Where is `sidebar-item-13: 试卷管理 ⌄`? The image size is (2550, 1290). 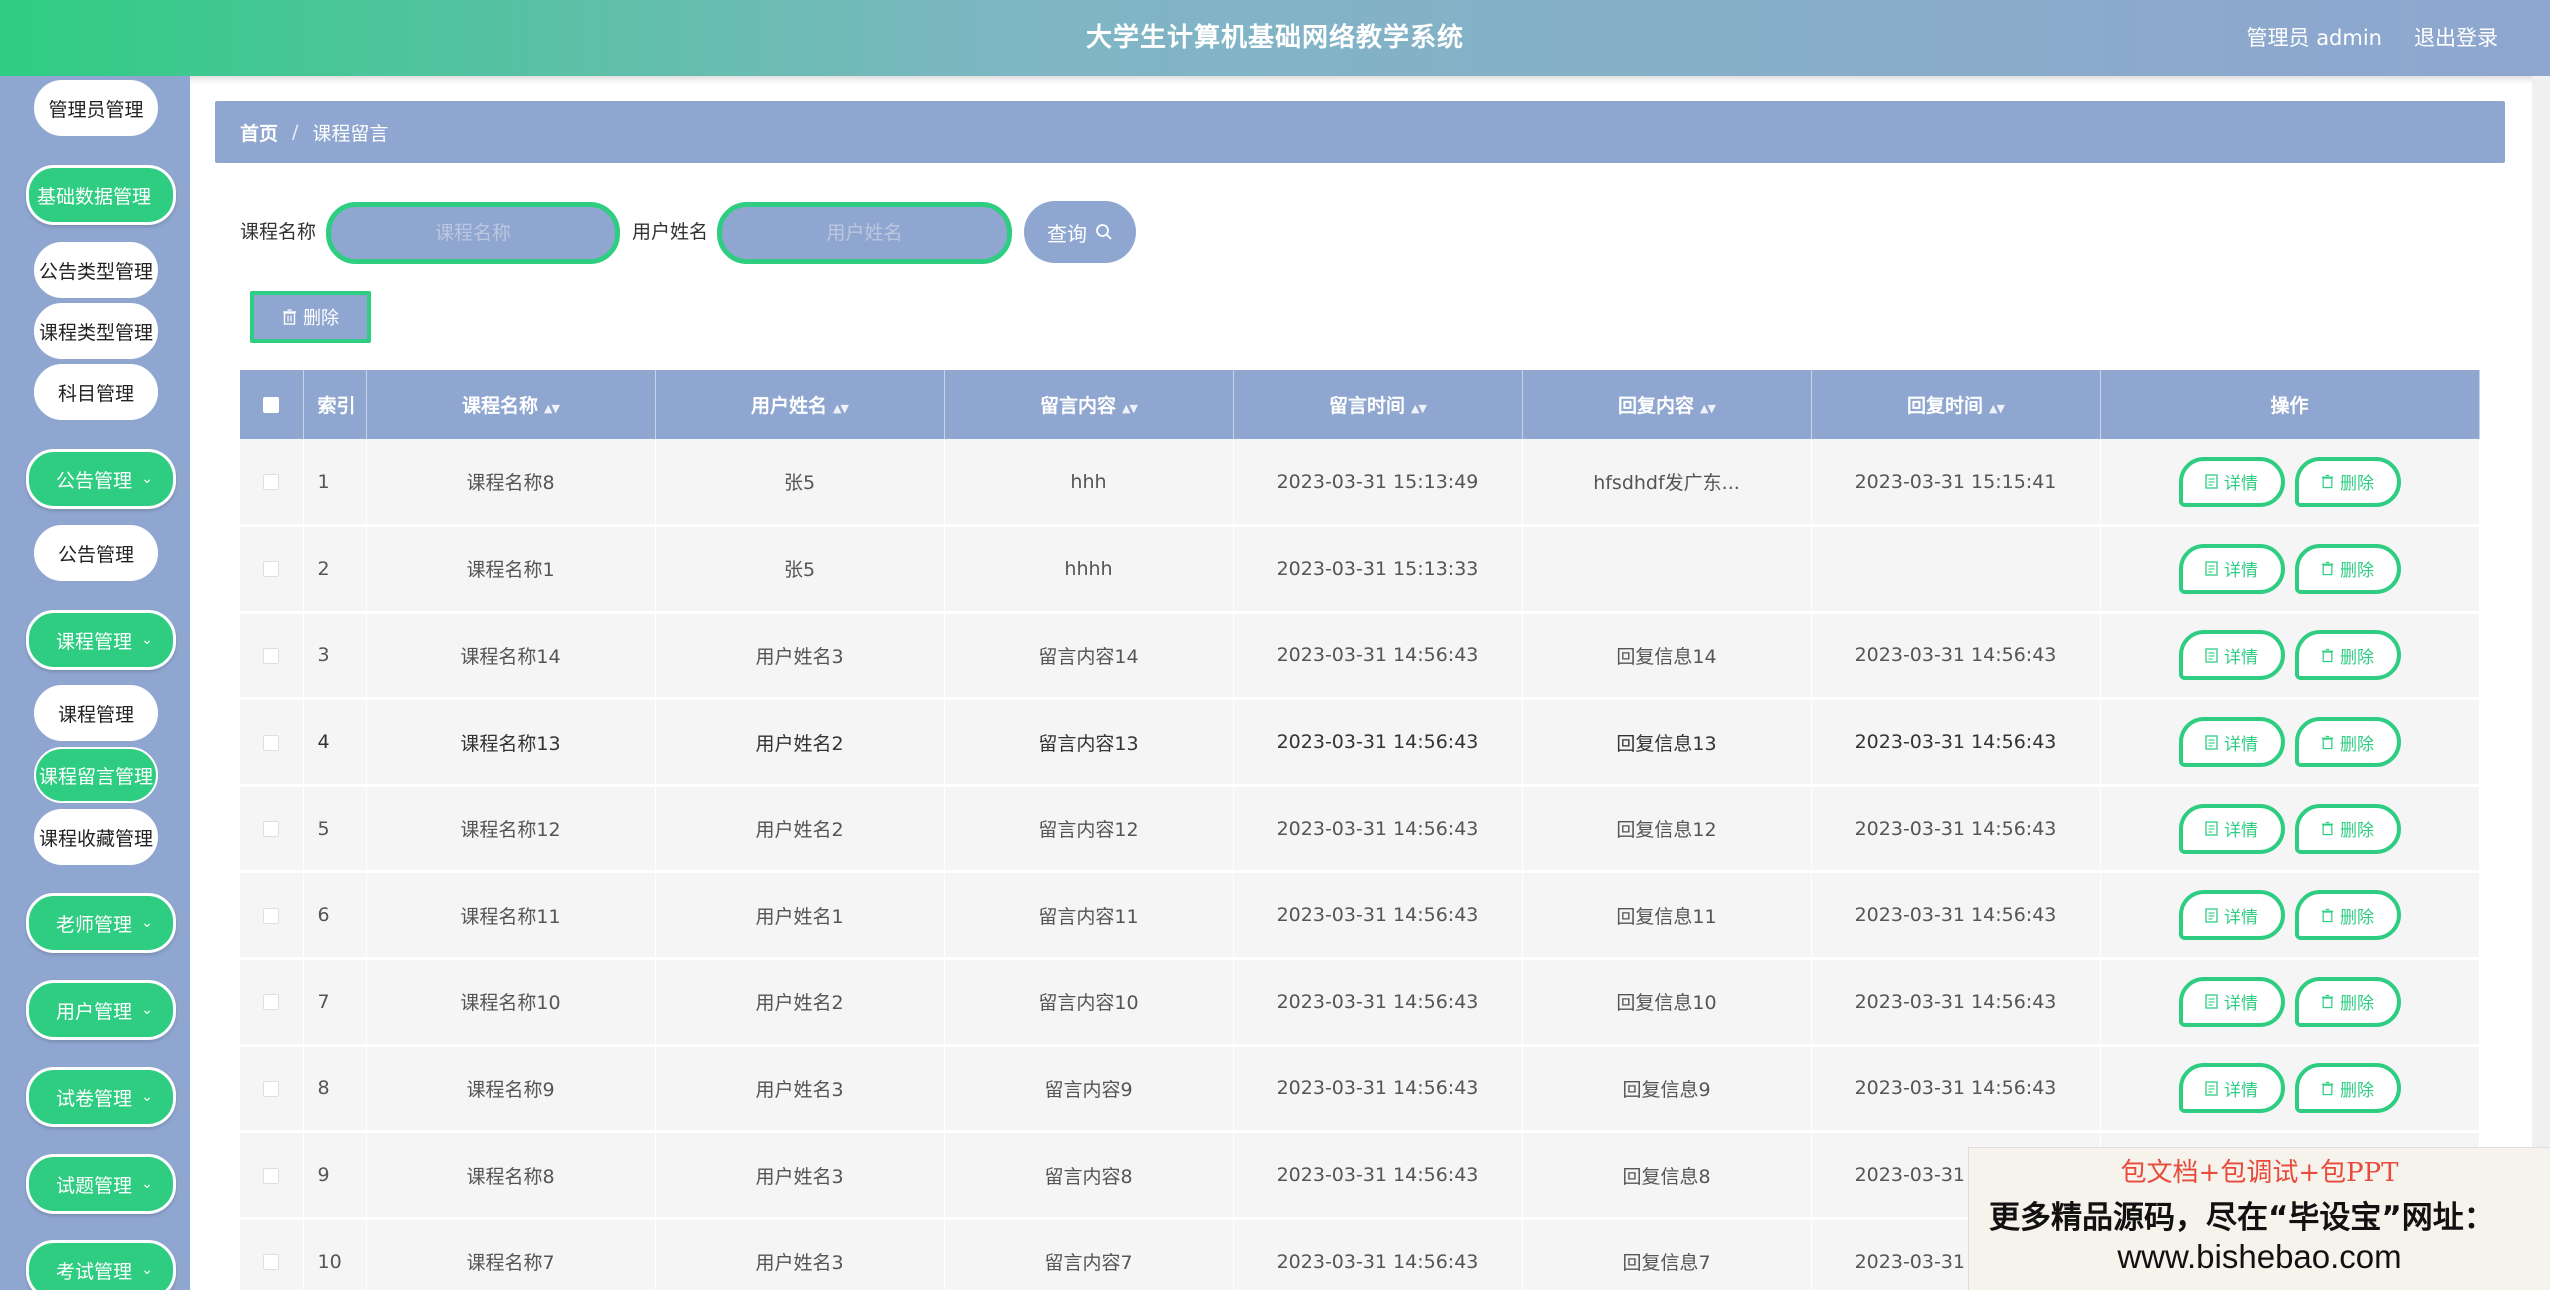
sidebar-item-13: 试卷管理 ⌄ is located at coordinates (101, 1097).